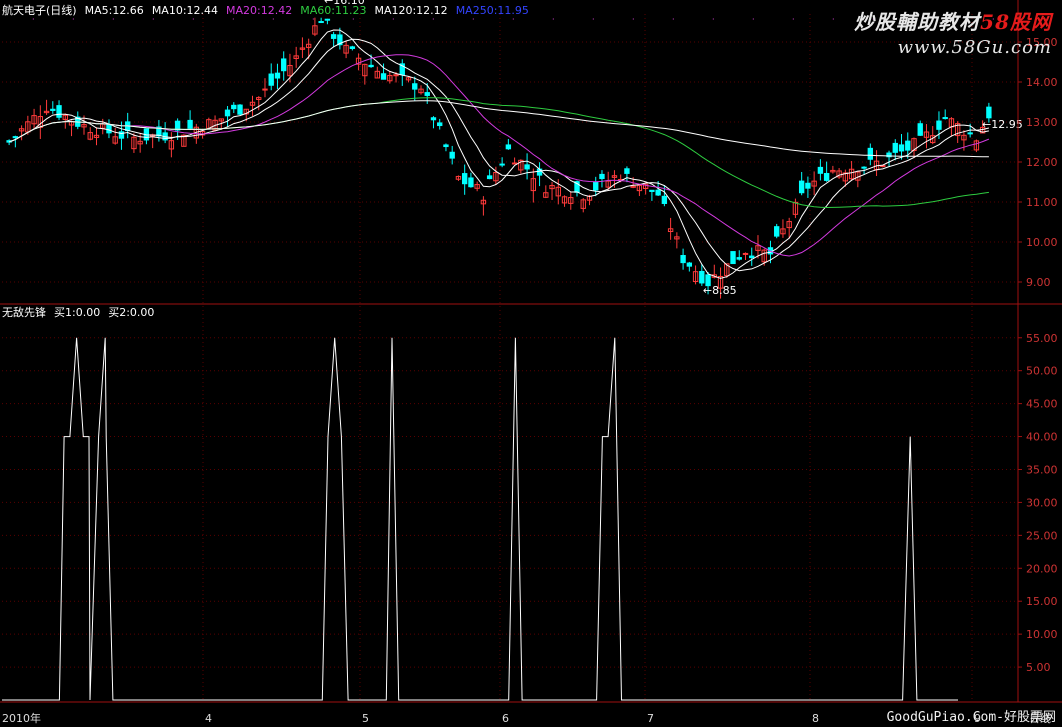 Image resolution: width=1062 pixels, height=727 pixels. What do you see at coordinates (492, 10) in the screenshot?
I see `ma-legend-item: MA250:11.95` at bounding box center [492, 10].